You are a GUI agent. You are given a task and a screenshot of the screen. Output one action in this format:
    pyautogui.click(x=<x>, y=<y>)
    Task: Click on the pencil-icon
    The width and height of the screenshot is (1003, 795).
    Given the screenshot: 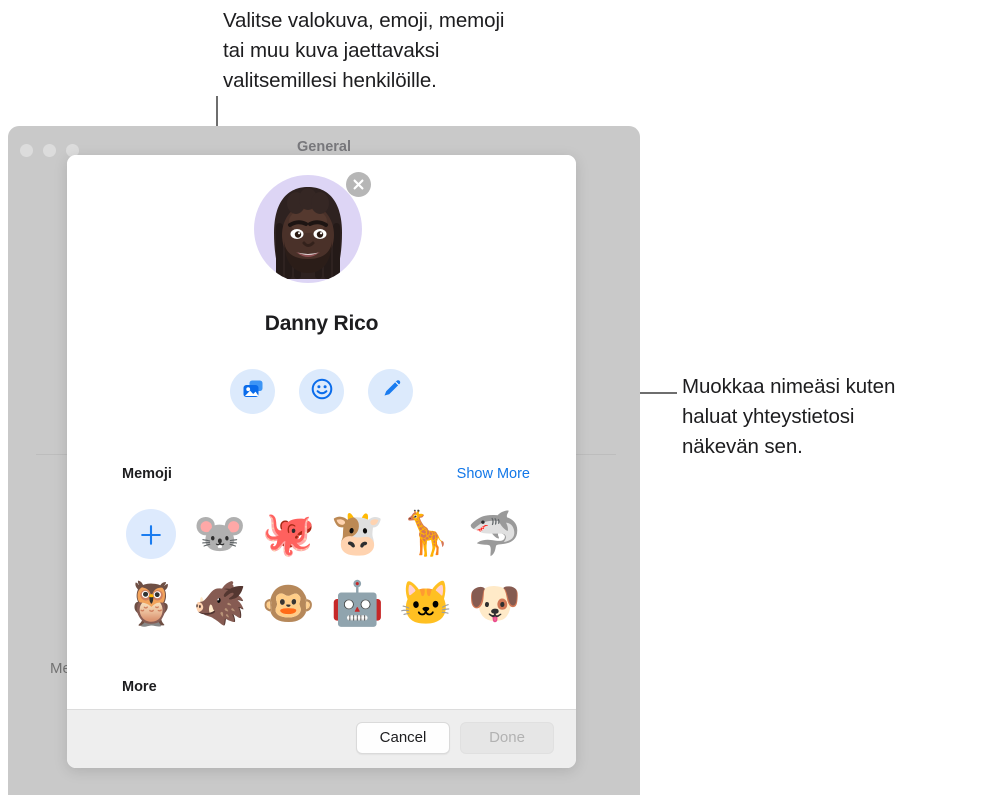 What is the action you would take?
    pyautogui.click(x=391, y=391)
    